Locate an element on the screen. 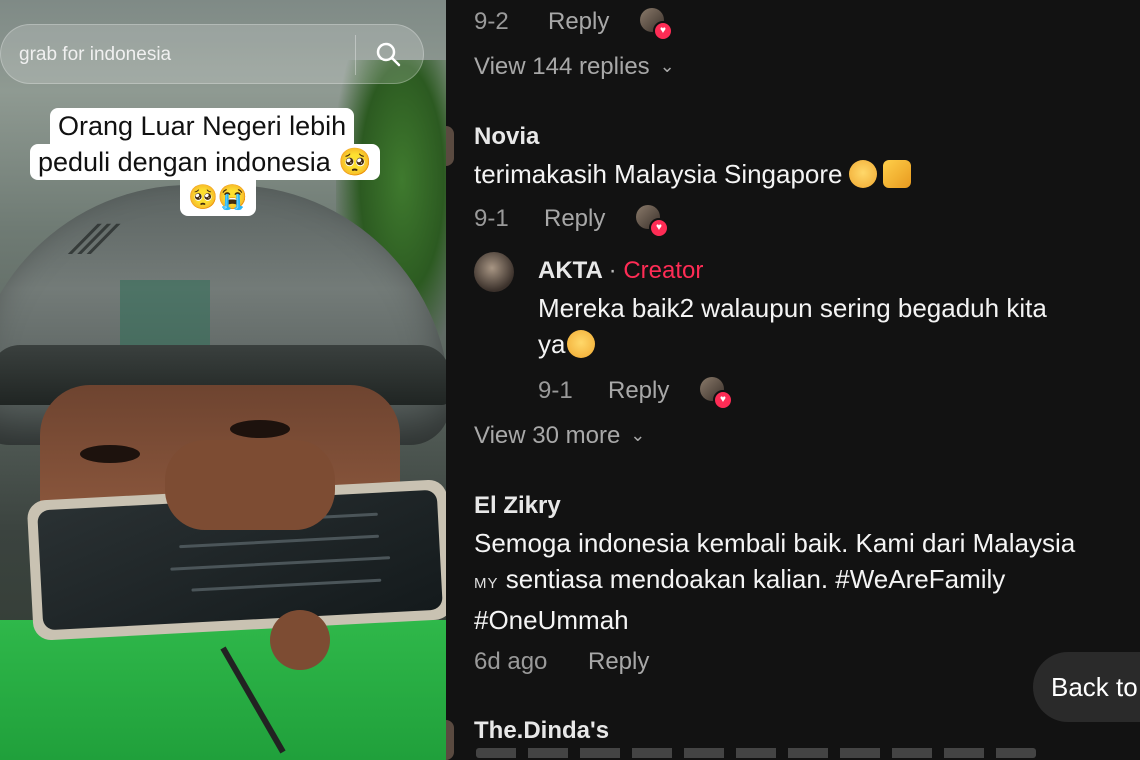  view-more-button: View 30 more ⌄ is located at coordinates (559, 436).